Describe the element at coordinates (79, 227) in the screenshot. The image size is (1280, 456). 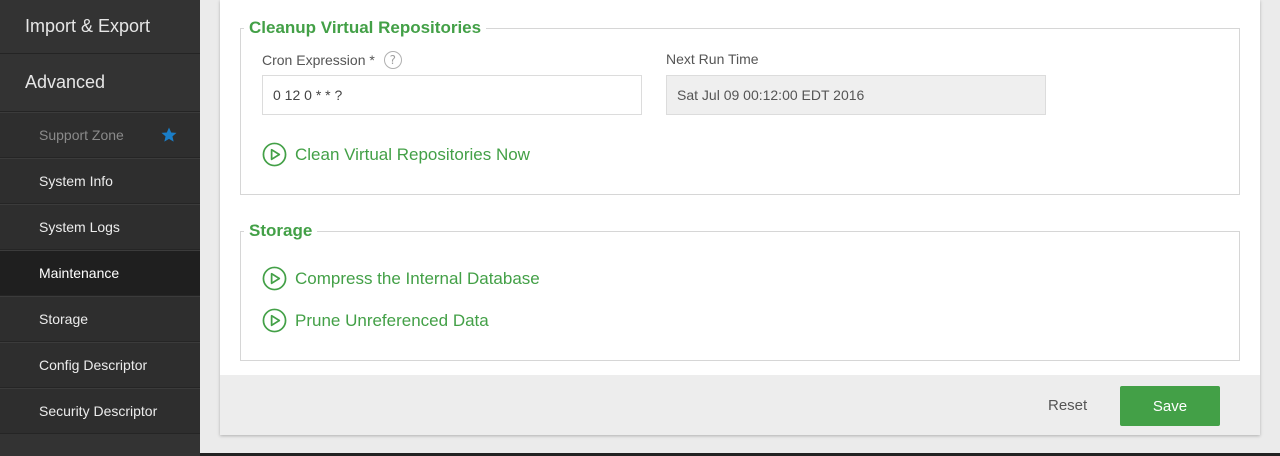
I see `sidebar-item-label: System Logs` at that location.